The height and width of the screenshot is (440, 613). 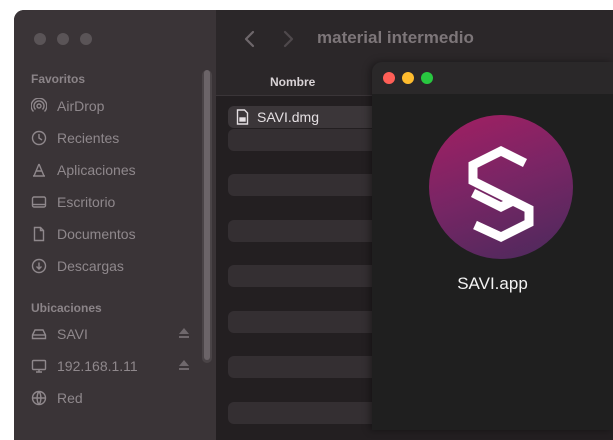 What do you see at coordinates (58, 79) in the screenshot?
I see `favorites-header: Favoritos` at bounding box center [58, 79].